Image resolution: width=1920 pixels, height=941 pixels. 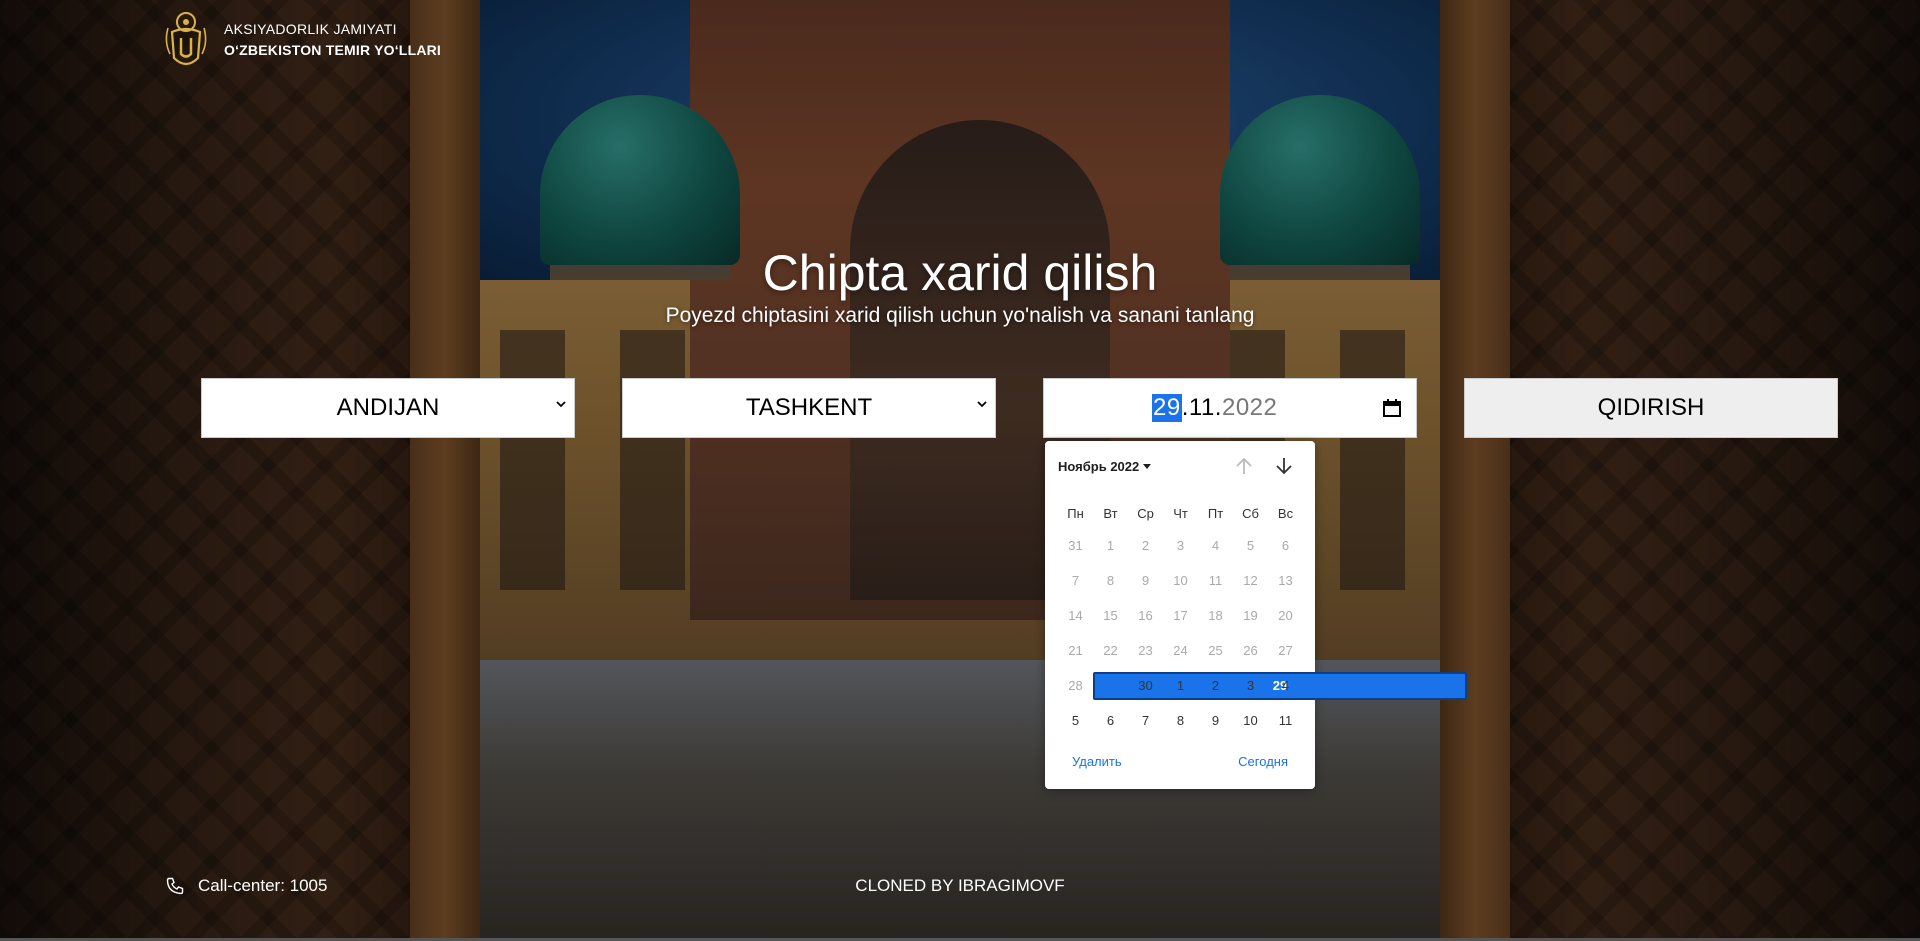 I want to click on calendar-day: 17, so click(x=1180, y=616).